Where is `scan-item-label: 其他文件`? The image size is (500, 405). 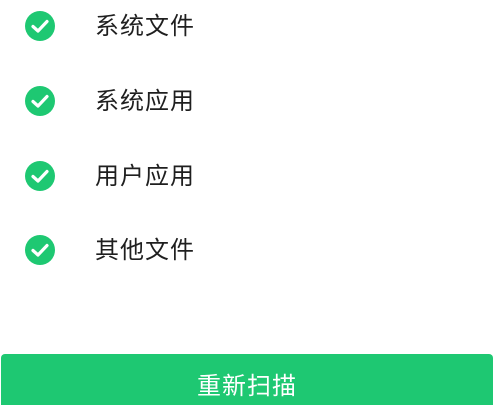
scan-item-label: 其他文件 is located at coordinates (145, 250).